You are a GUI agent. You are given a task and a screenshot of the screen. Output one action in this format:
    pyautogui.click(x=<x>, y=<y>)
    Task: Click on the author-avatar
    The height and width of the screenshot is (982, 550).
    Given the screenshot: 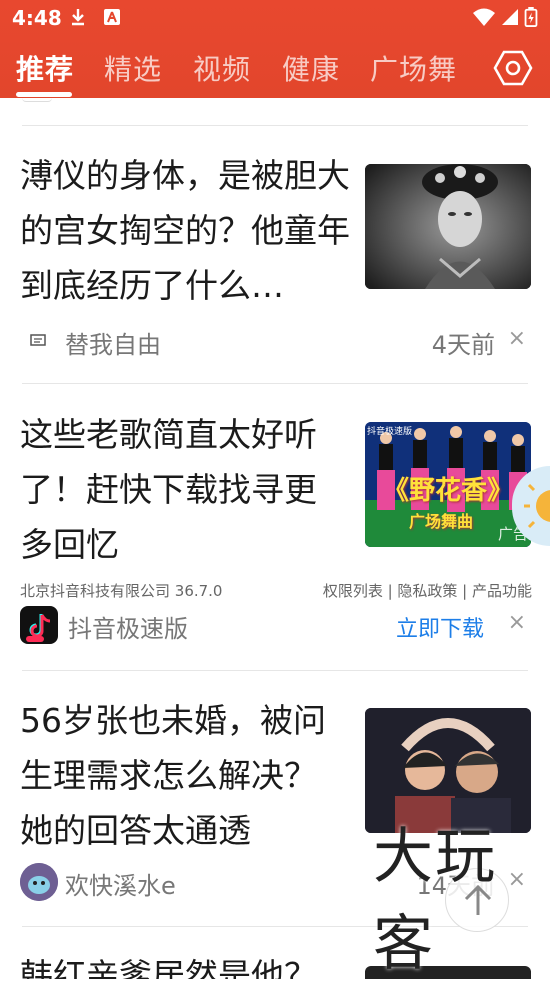 What is the action you would take?
    pyautogui.click(x=39, y=882)
    